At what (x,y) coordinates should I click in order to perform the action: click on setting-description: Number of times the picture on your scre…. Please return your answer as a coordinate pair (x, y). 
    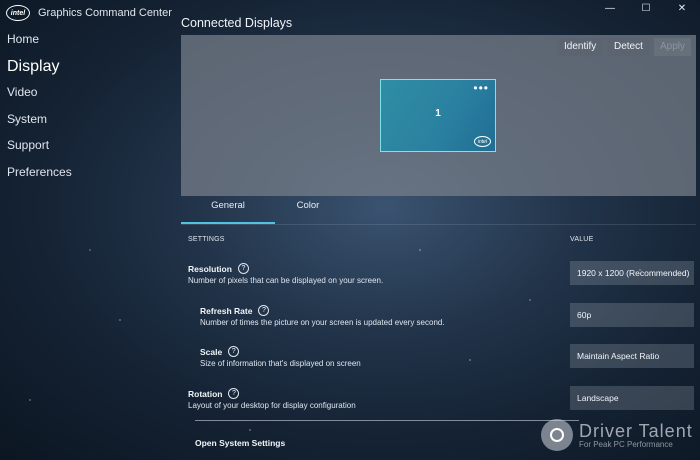
    Looking at the image, I should click on (322, 322).